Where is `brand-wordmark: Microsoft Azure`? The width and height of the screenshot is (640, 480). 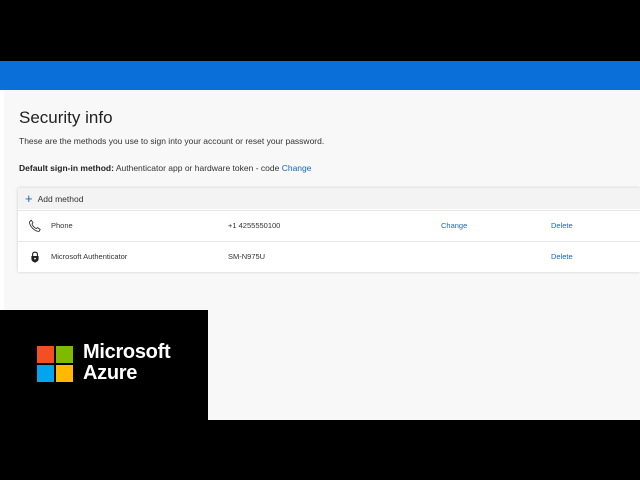 brand-wordmark: Microsoft Azure is located at coordinates (127, 362).